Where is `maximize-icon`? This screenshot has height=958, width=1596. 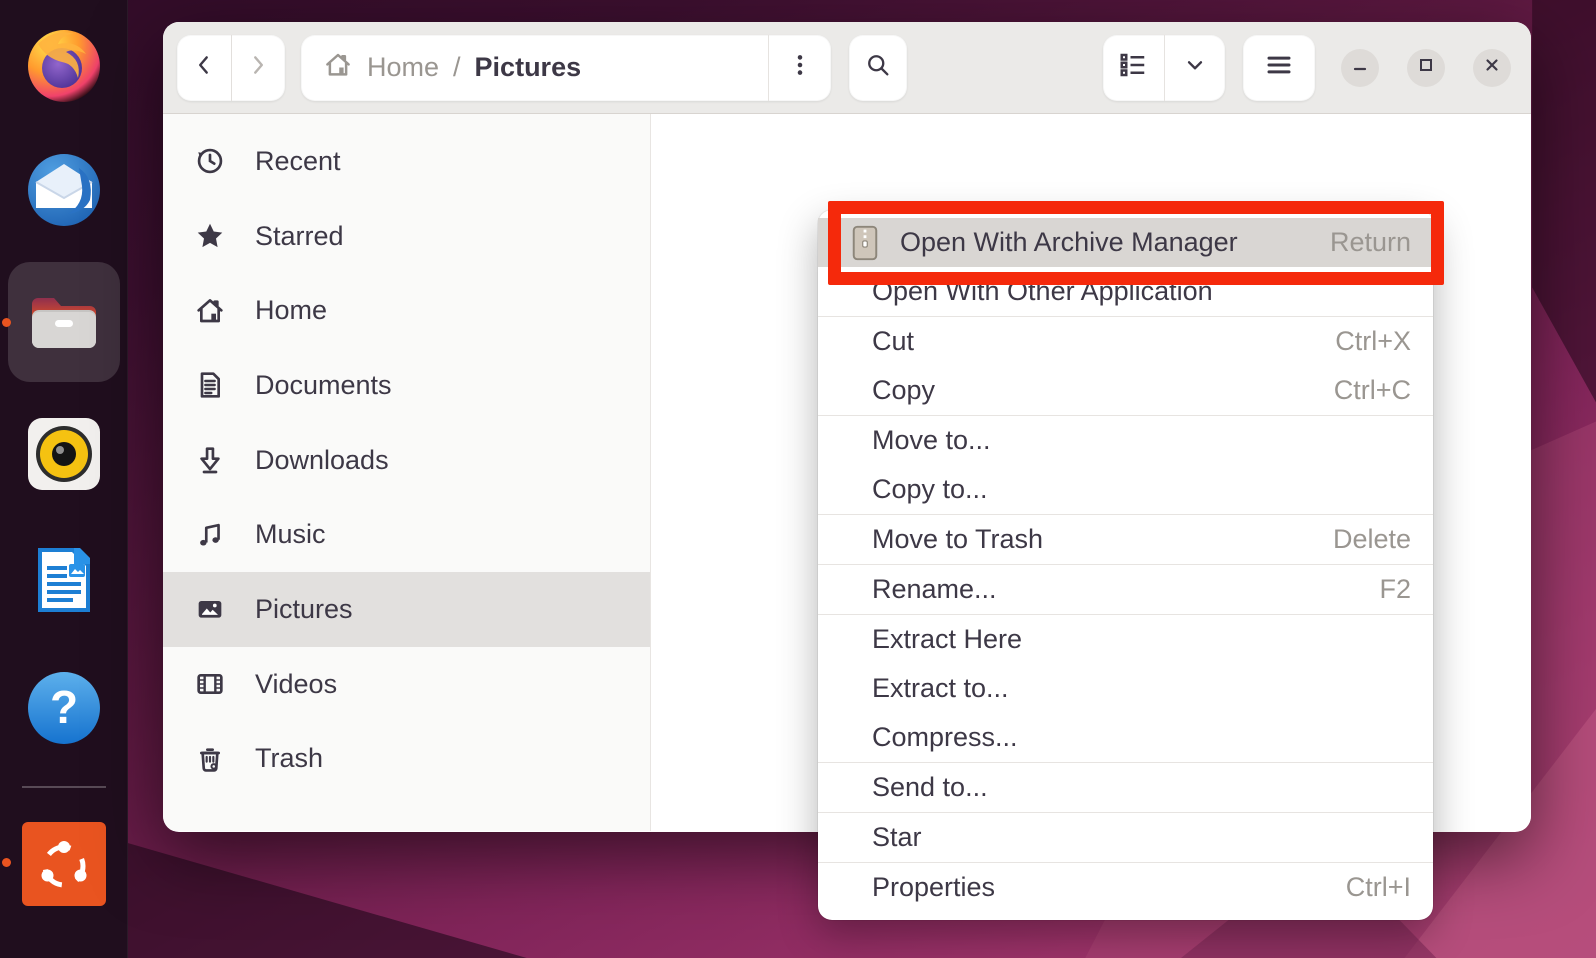
maximize-icon is located at coordinates (1426, 67).